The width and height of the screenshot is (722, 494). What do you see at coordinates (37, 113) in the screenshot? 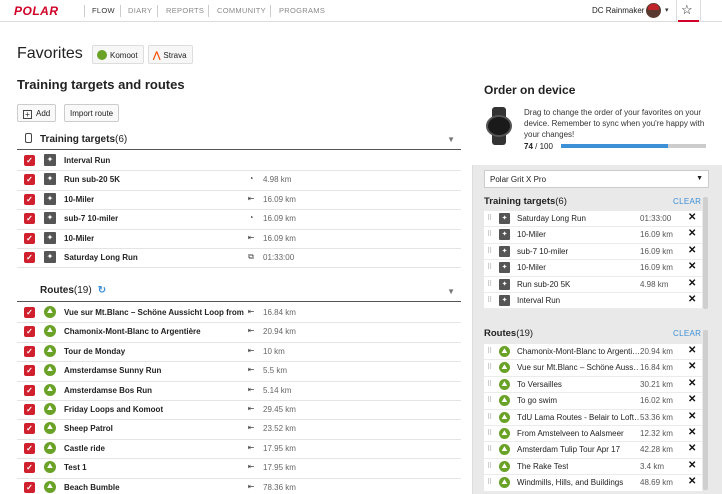
I see `add-button: + Add` at bounding box center [37, 113].